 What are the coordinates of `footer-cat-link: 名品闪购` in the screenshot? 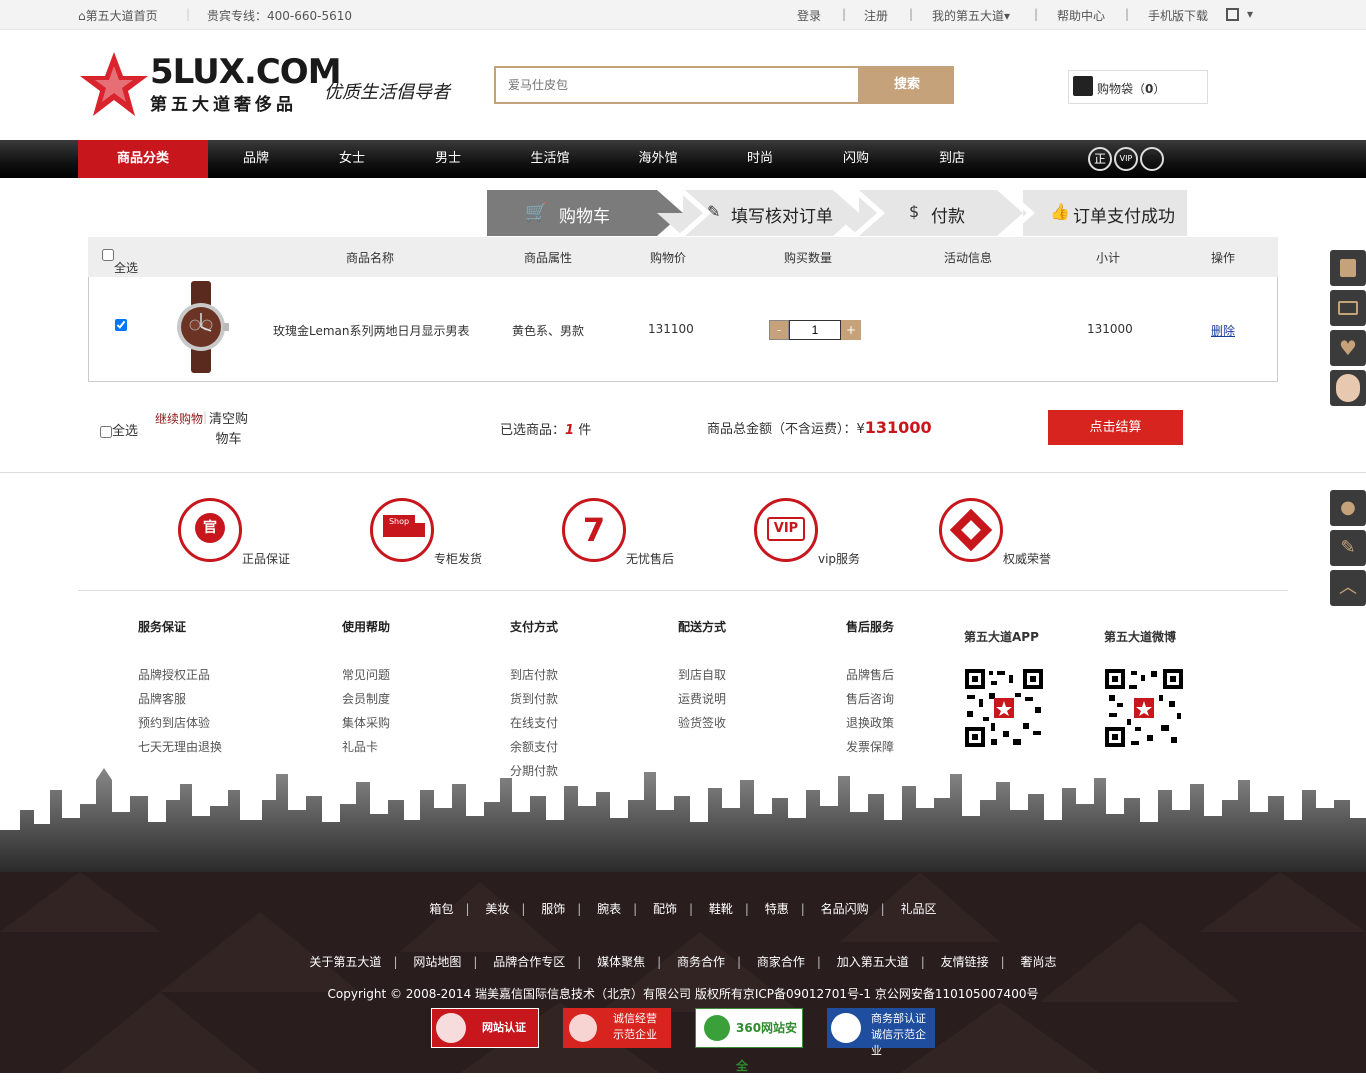 It's located at (845, 909).